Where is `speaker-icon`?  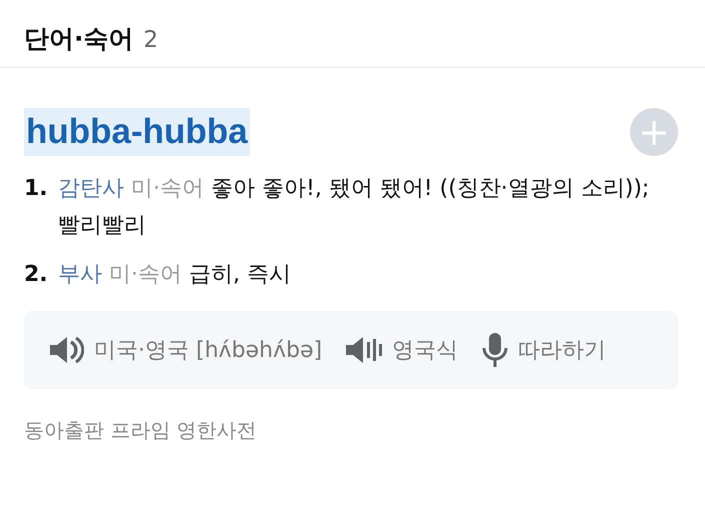 speaker-icon is located at coordinates (67, 350).